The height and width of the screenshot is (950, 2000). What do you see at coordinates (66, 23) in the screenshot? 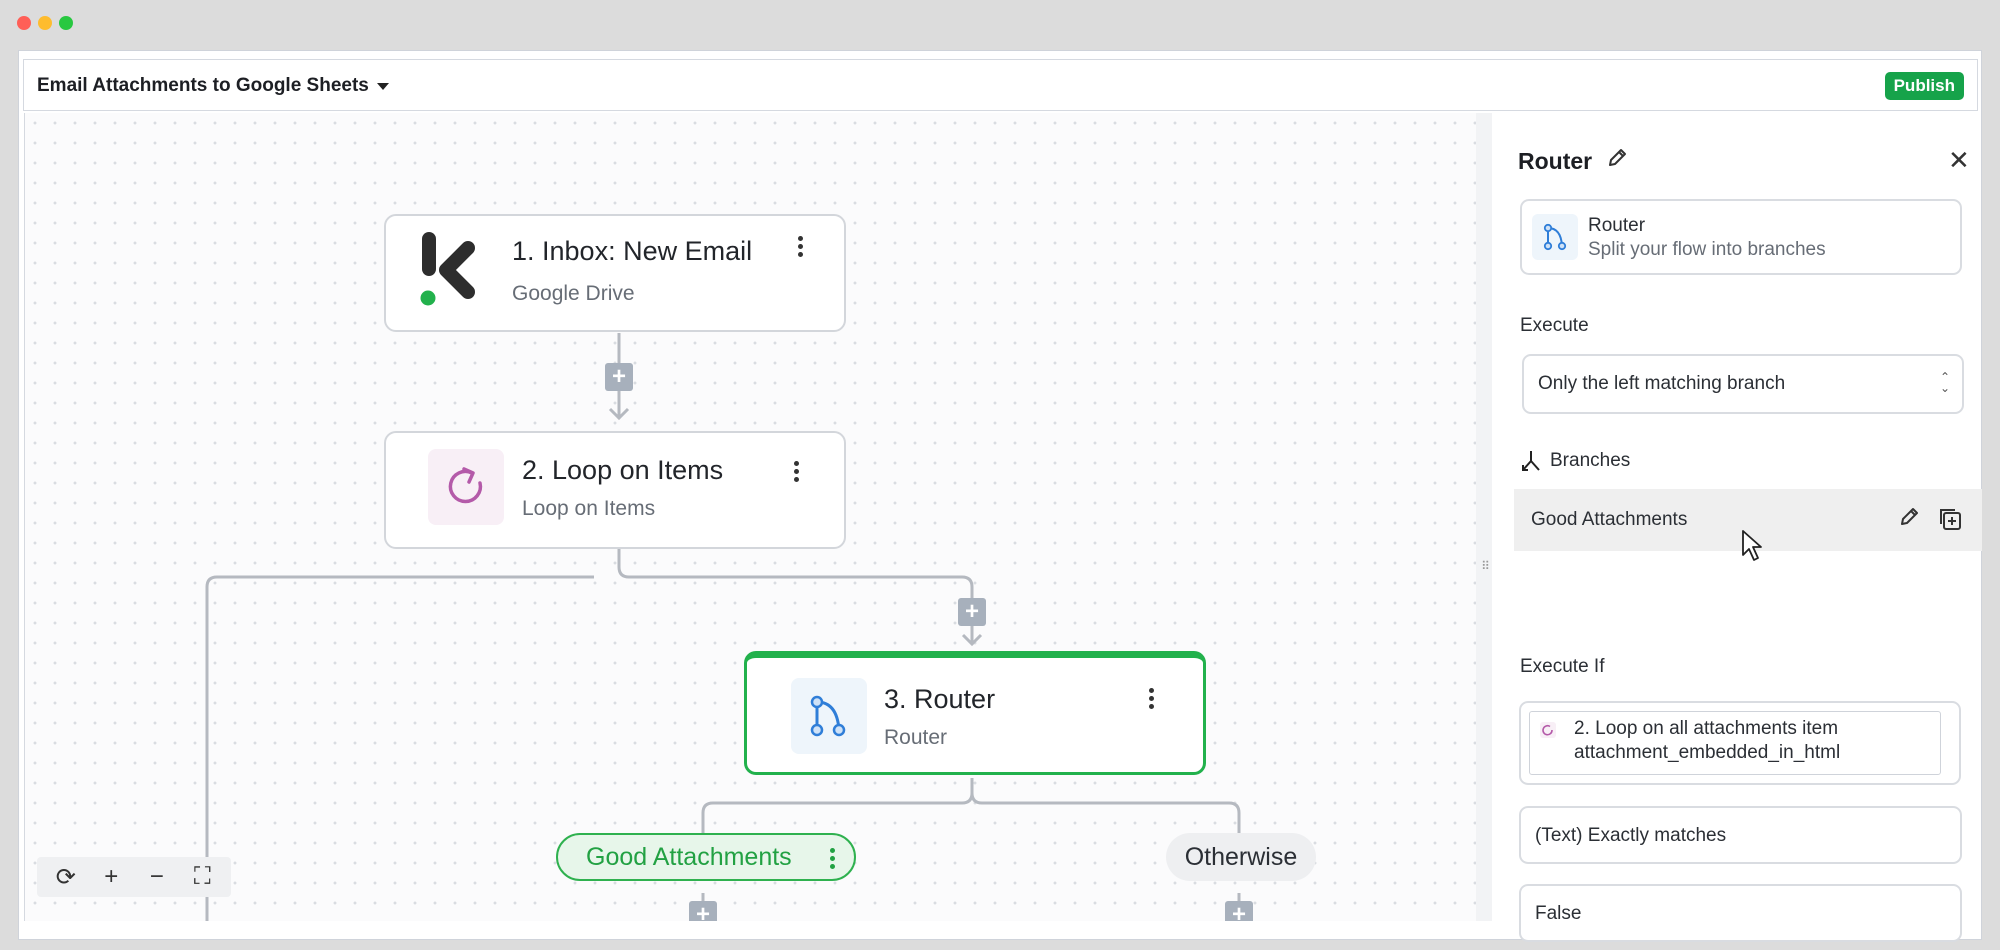
I see `maximize-window-icon` at bounding box center [66, 23].